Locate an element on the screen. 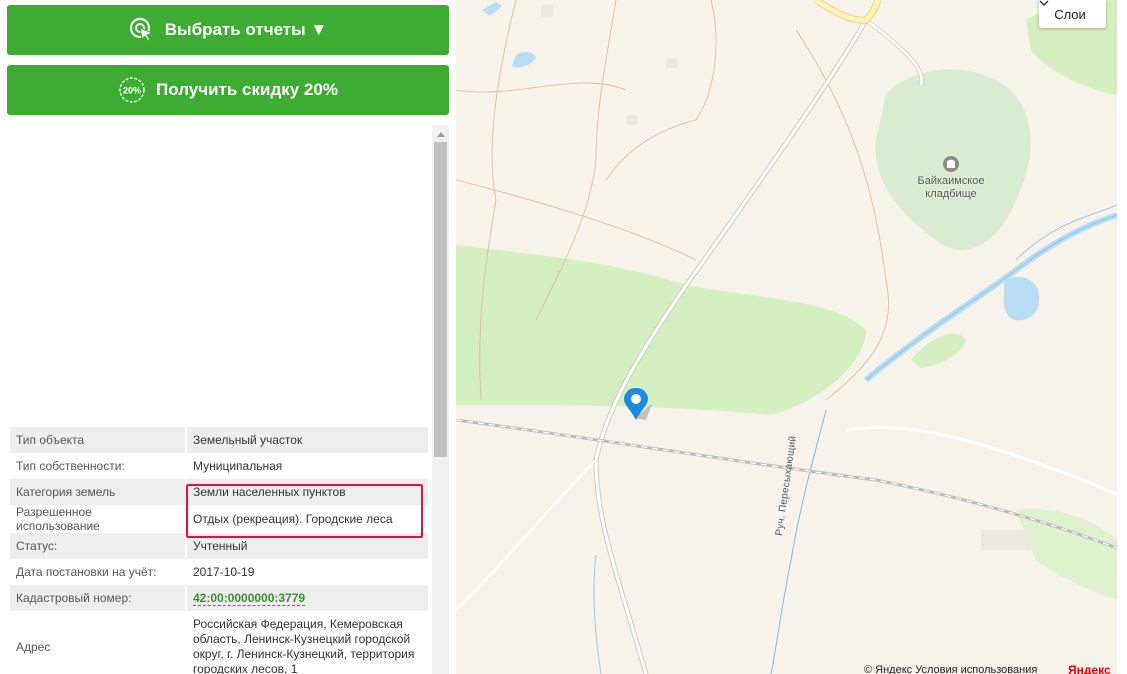 Image resolution: width=1127 pixels, height=674 pixels. info-value-cell: 42:00:0000000:3779 is located at coordinates (306, 598).